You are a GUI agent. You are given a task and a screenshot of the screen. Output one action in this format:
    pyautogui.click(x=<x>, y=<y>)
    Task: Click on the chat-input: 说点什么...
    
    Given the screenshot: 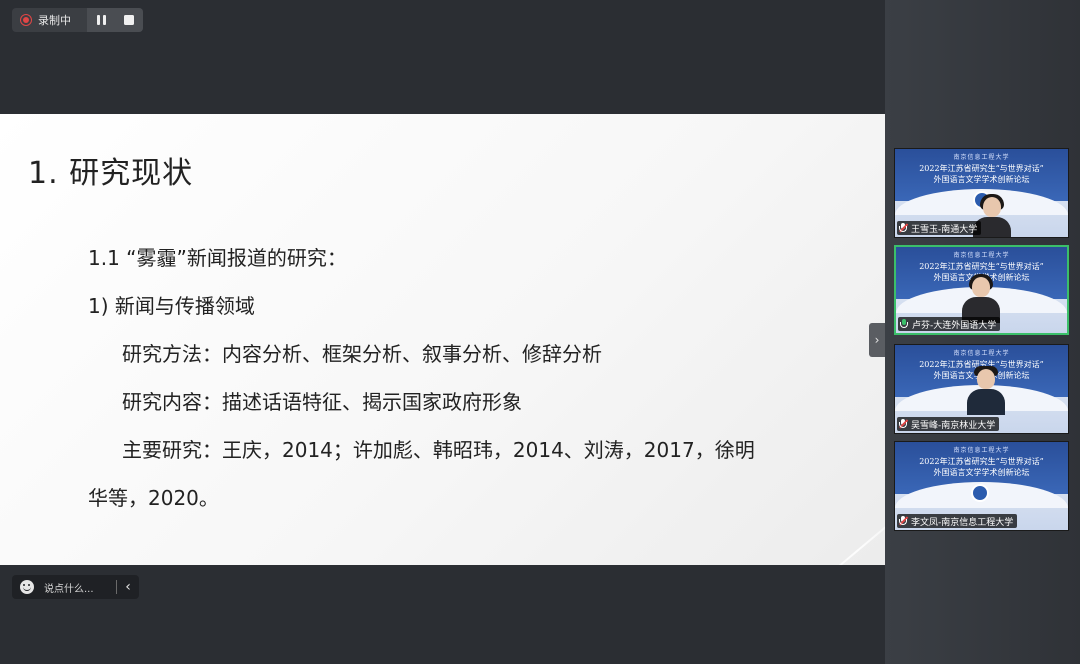 What is the action you would take?
    pyautogui.click(x=80, y=587)
    